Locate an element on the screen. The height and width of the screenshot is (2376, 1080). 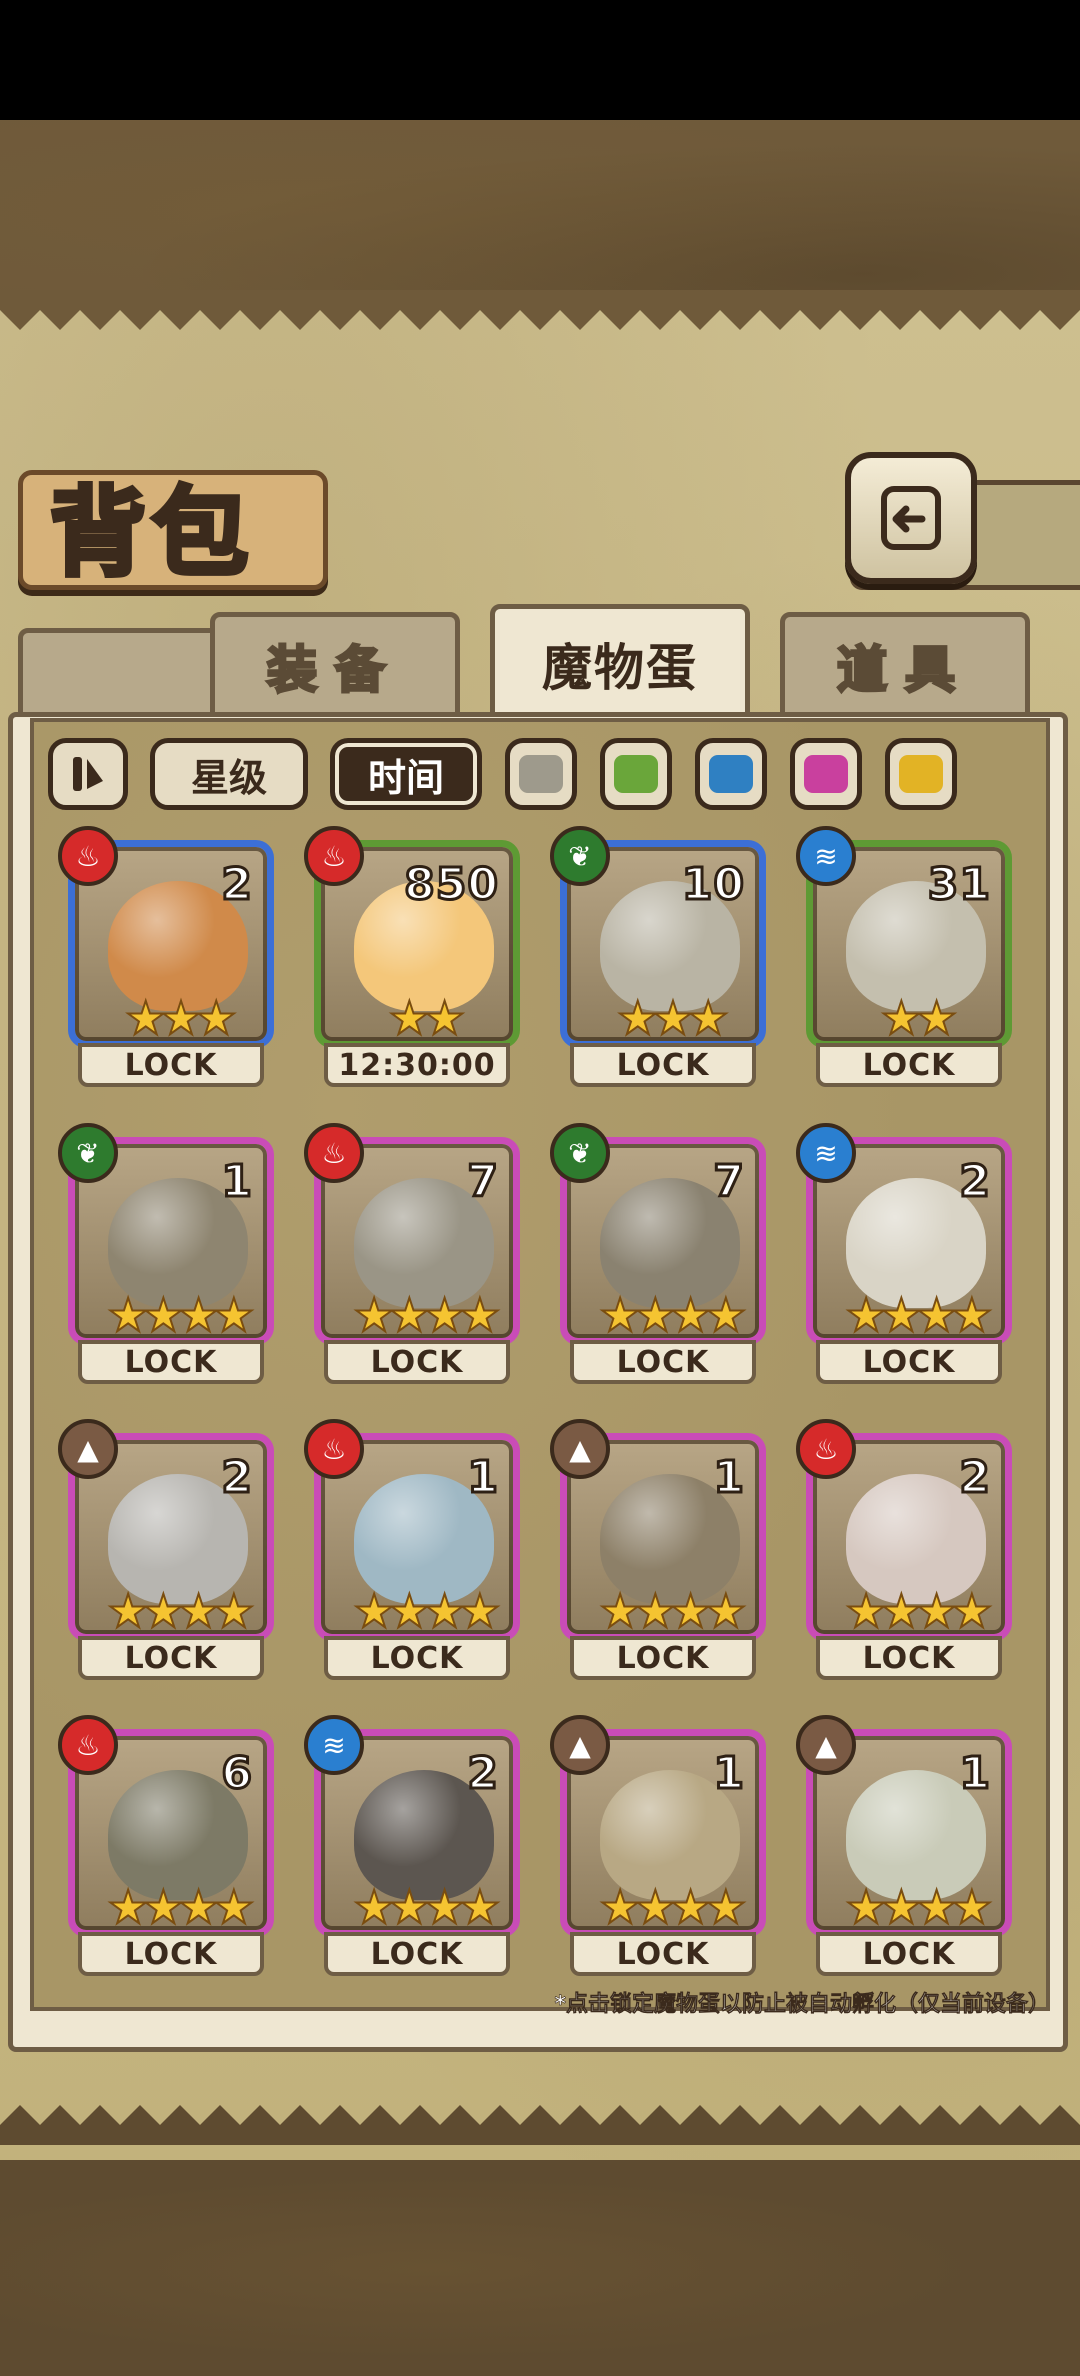
egg-count: 10 is located at coordinates (712, 885).